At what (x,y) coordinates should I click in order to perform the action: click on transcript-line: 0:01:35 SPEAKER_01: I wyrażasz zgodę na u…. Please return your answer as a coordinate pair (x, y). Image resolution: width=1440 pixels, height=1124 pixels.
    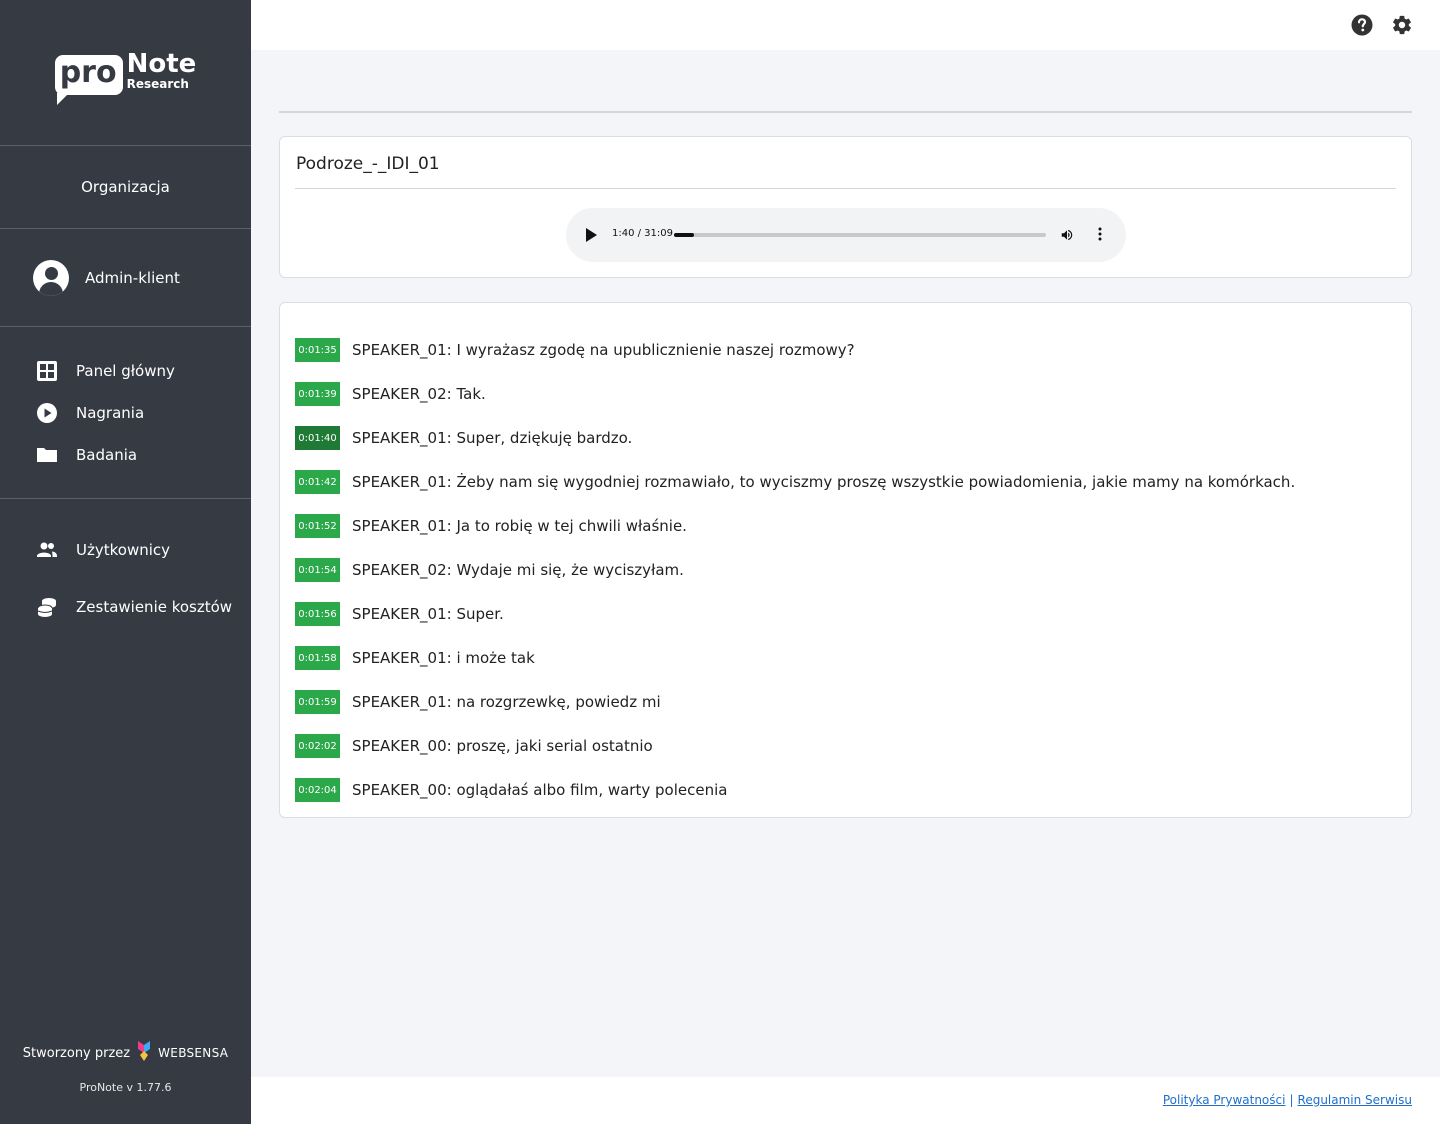
    Looking at the image, I should click on (845, 350).